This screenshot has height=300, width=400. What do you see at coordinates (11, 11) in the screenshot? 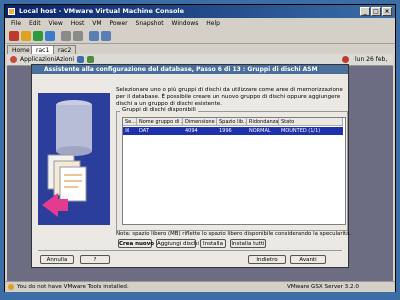
I see `vmware-app-icon` at bounding box center [11, 11].